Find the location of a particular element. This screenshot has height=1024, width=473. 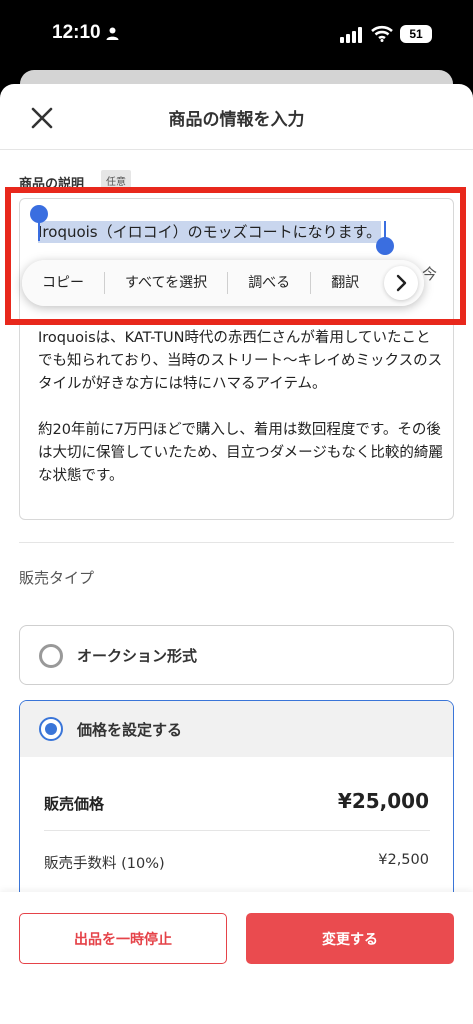

price-divider is located at coordinates (237, 830).